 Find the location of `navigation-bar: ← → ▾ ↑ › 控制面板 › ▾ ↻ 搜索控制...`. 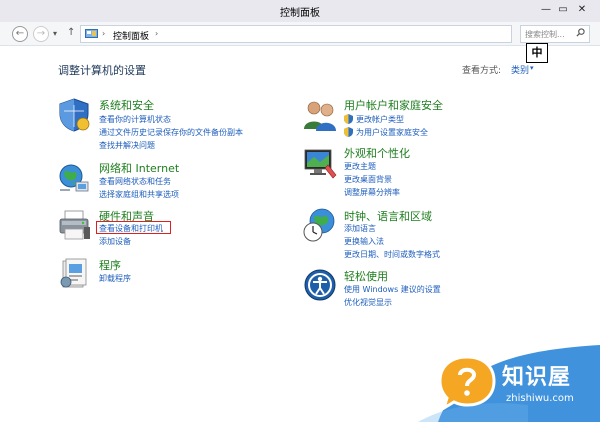

navigation-bar: ← → ▾ ↑ › 控制面板 › ▾ ↻ 搜索控制... is located at coordinates (300, 34).